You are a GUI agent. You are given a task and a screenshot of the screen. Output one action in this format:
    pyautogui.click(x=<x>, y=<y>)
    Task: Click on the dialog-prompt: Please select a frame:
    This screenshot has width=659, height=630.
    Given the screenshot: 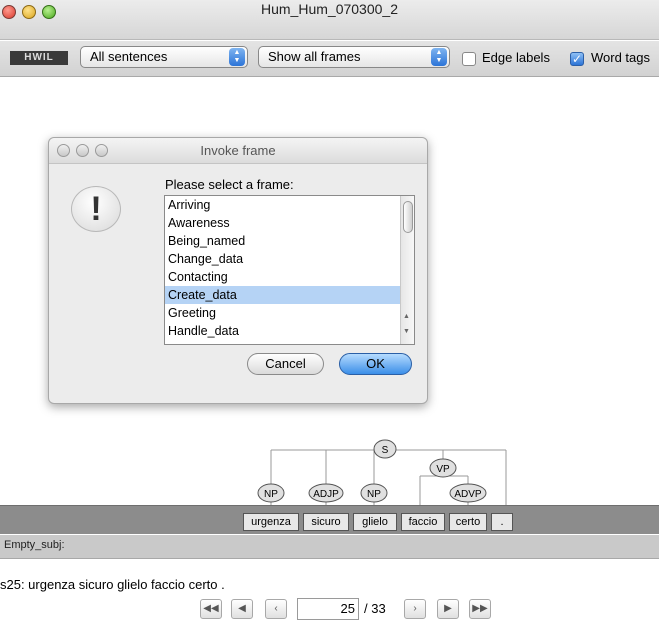 What is the action you would take?
    pyautogui.click(x=229, y=184)
    